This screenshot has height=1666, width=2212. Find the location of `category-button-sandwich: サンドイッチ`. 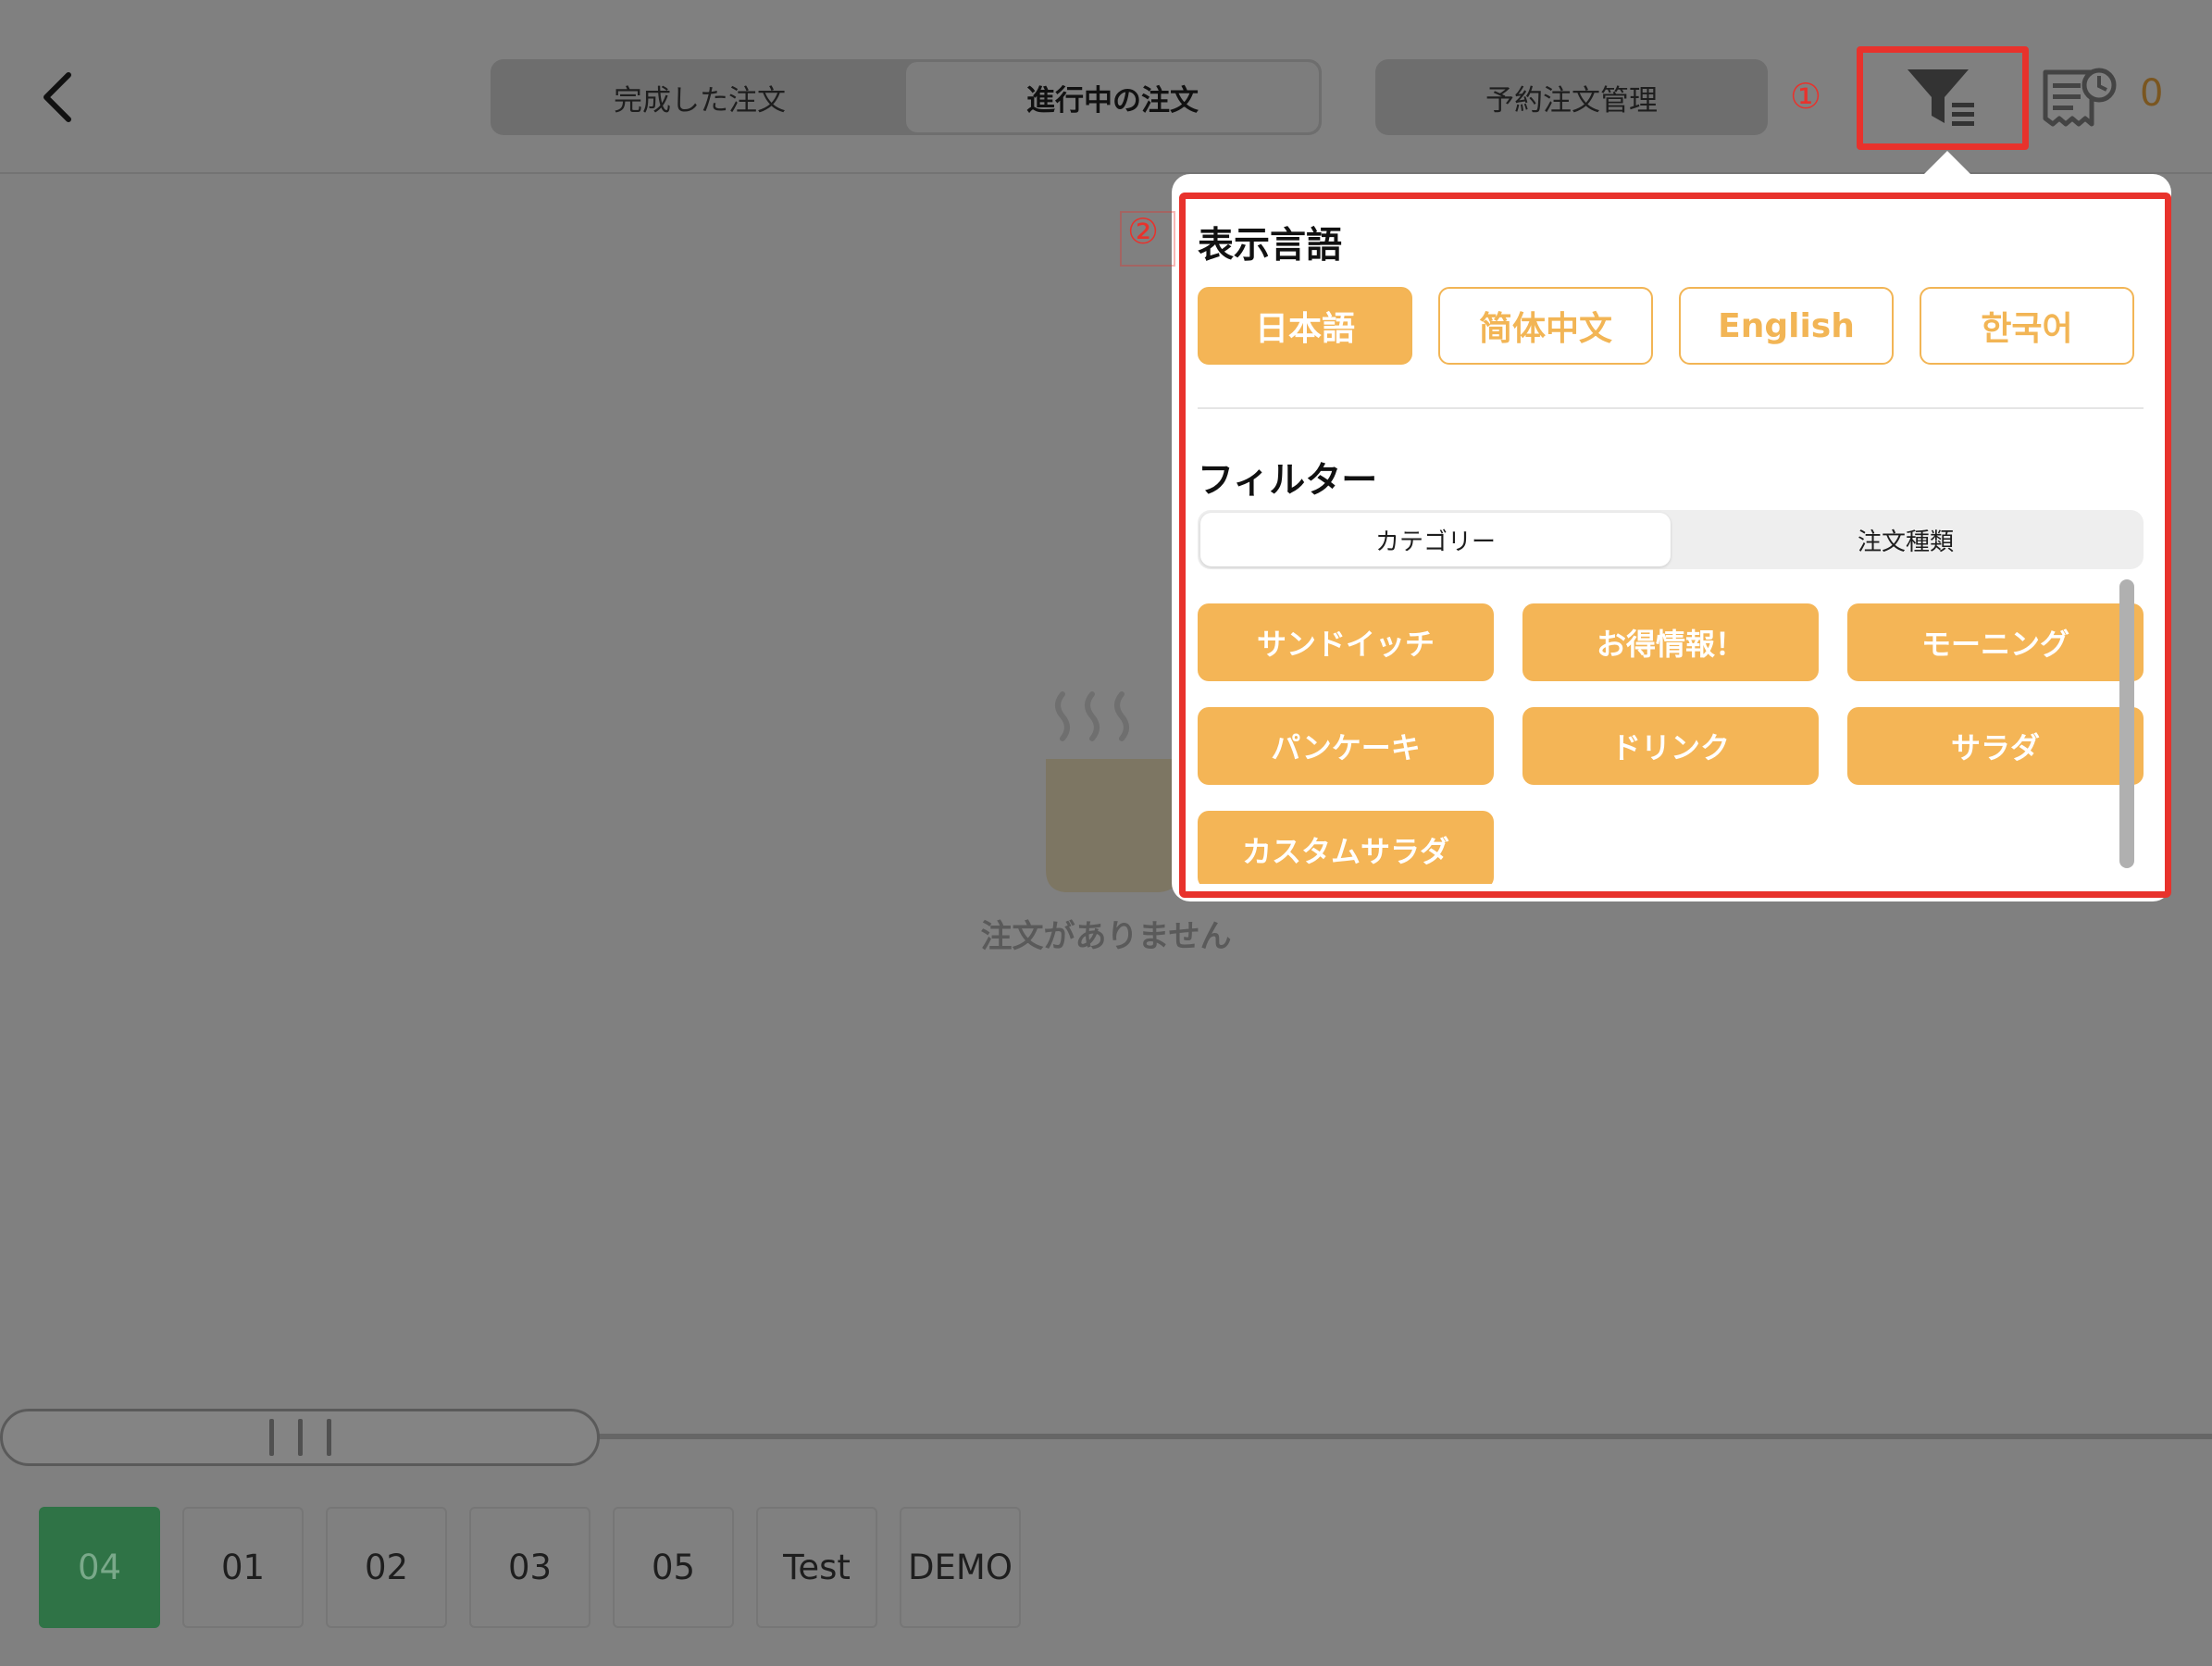

category-button-sandwich: サンドイッチ is located at coordinates (1346, 642).